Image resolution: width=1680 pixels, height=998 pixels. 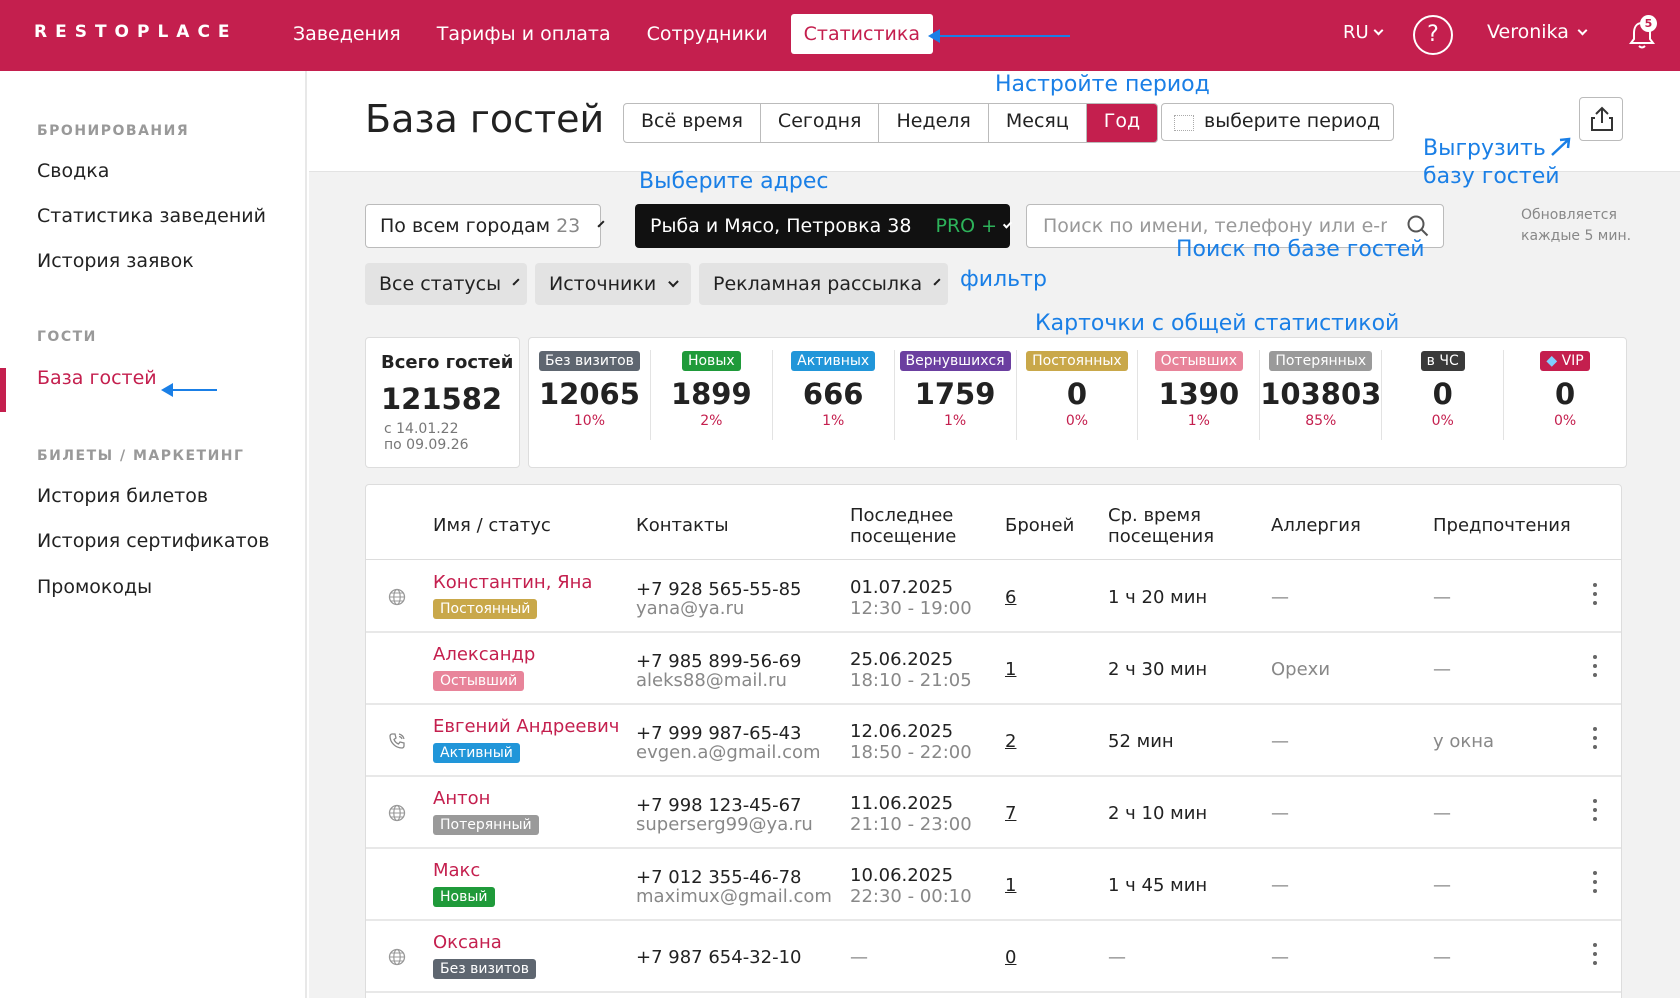 I want to click on last-visit-time: 18:10 - 21:05, so click(x=911, y=680).